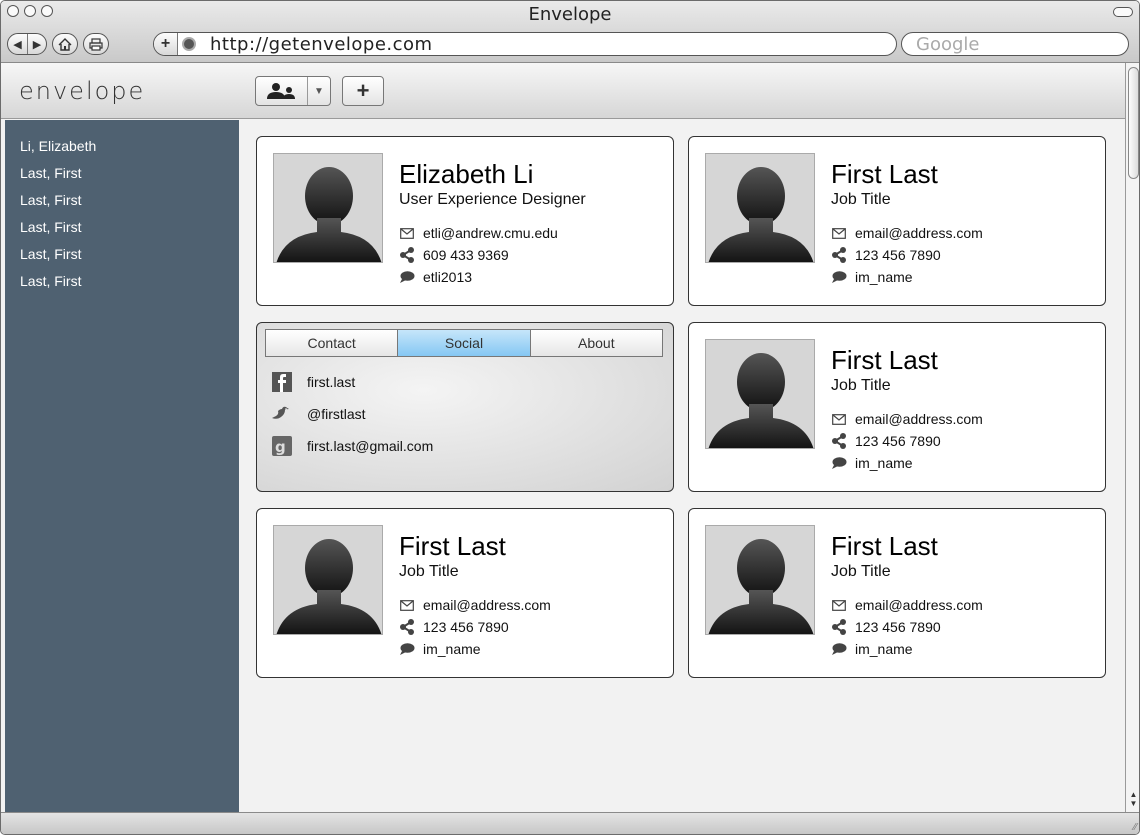 The height and width of the screenshot is (835, 1140). What do you see at coordinates (1015, 44) in the screenshot?
I see `search-input: Google` at bounding box center [1015, 44].